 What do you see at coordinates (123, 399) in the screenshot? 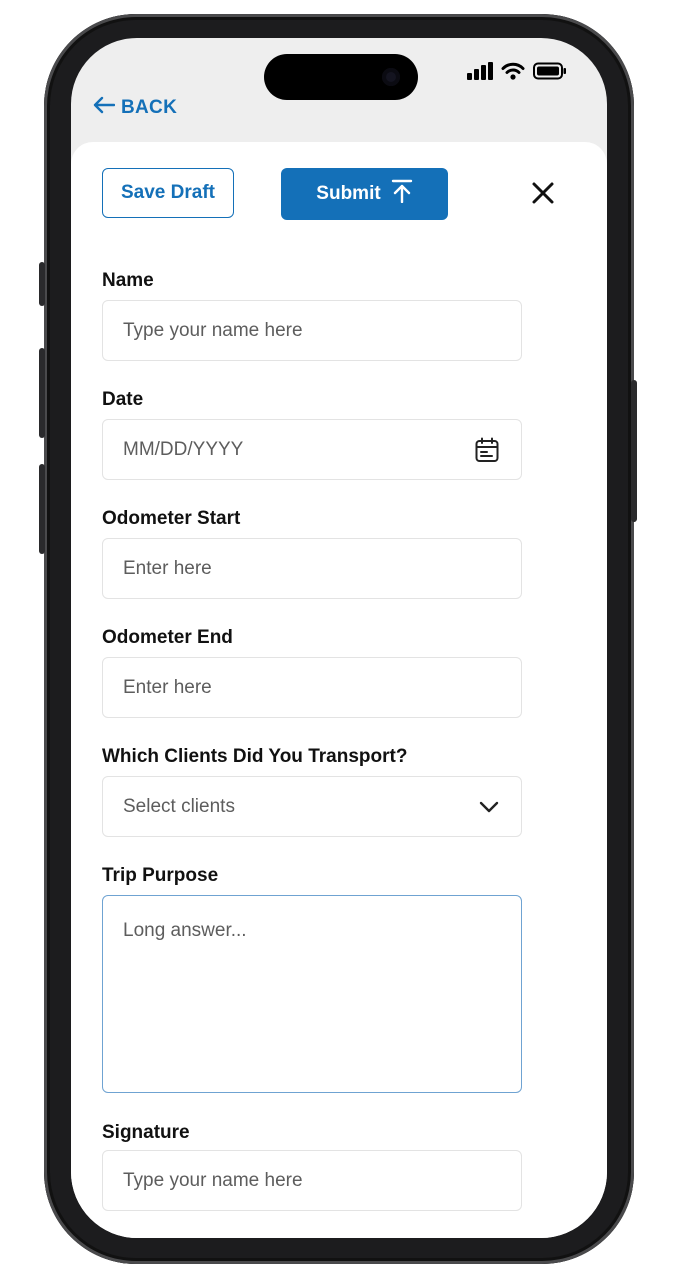
I see `date-label: Date` at bounding box center [123, 399].